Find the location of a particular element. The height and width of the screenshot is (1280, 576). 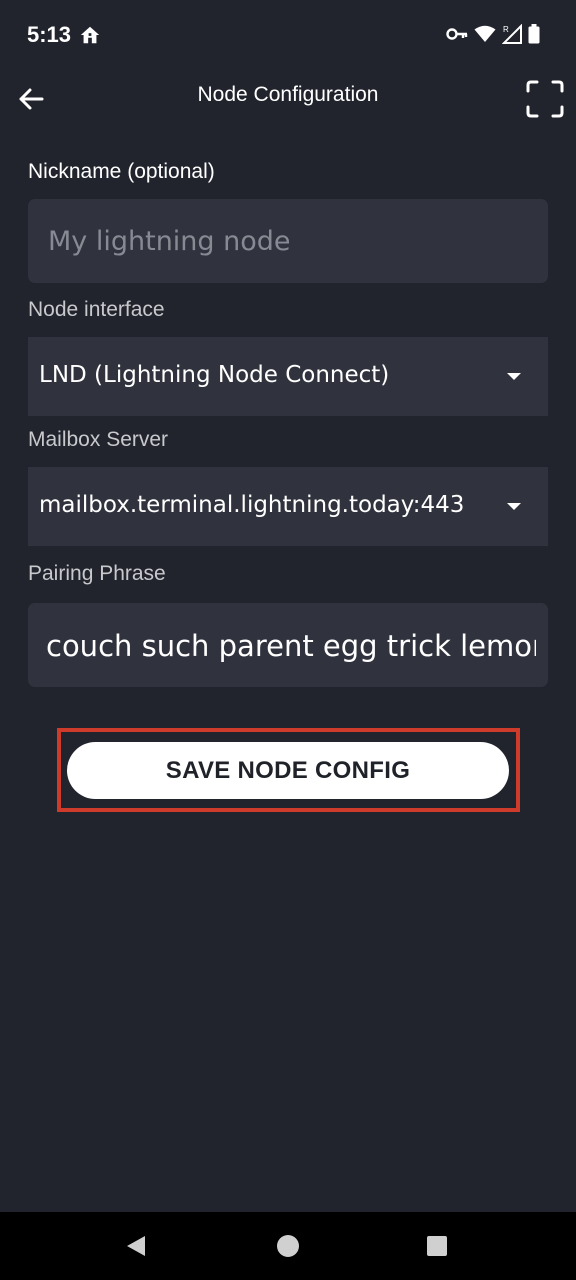

pairing-phrase-input is located at coordinates (291, 646).